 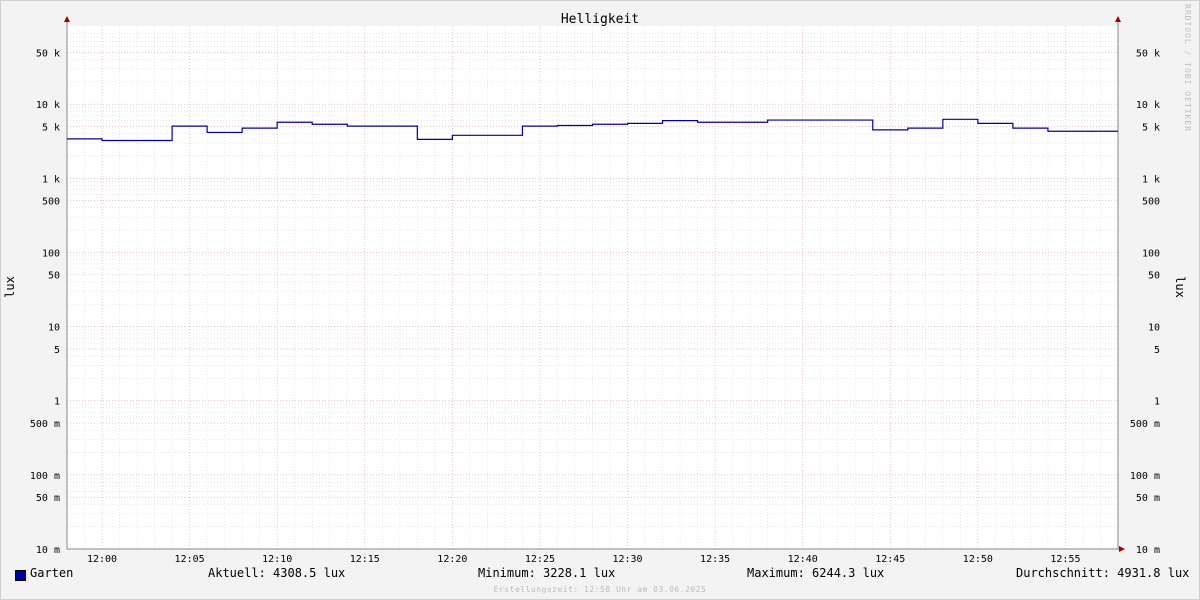 What do you see at coordinates (54, 276) in the screenshot?
I see `y-tick-label-left: 50` at bounding box center [54, 276].